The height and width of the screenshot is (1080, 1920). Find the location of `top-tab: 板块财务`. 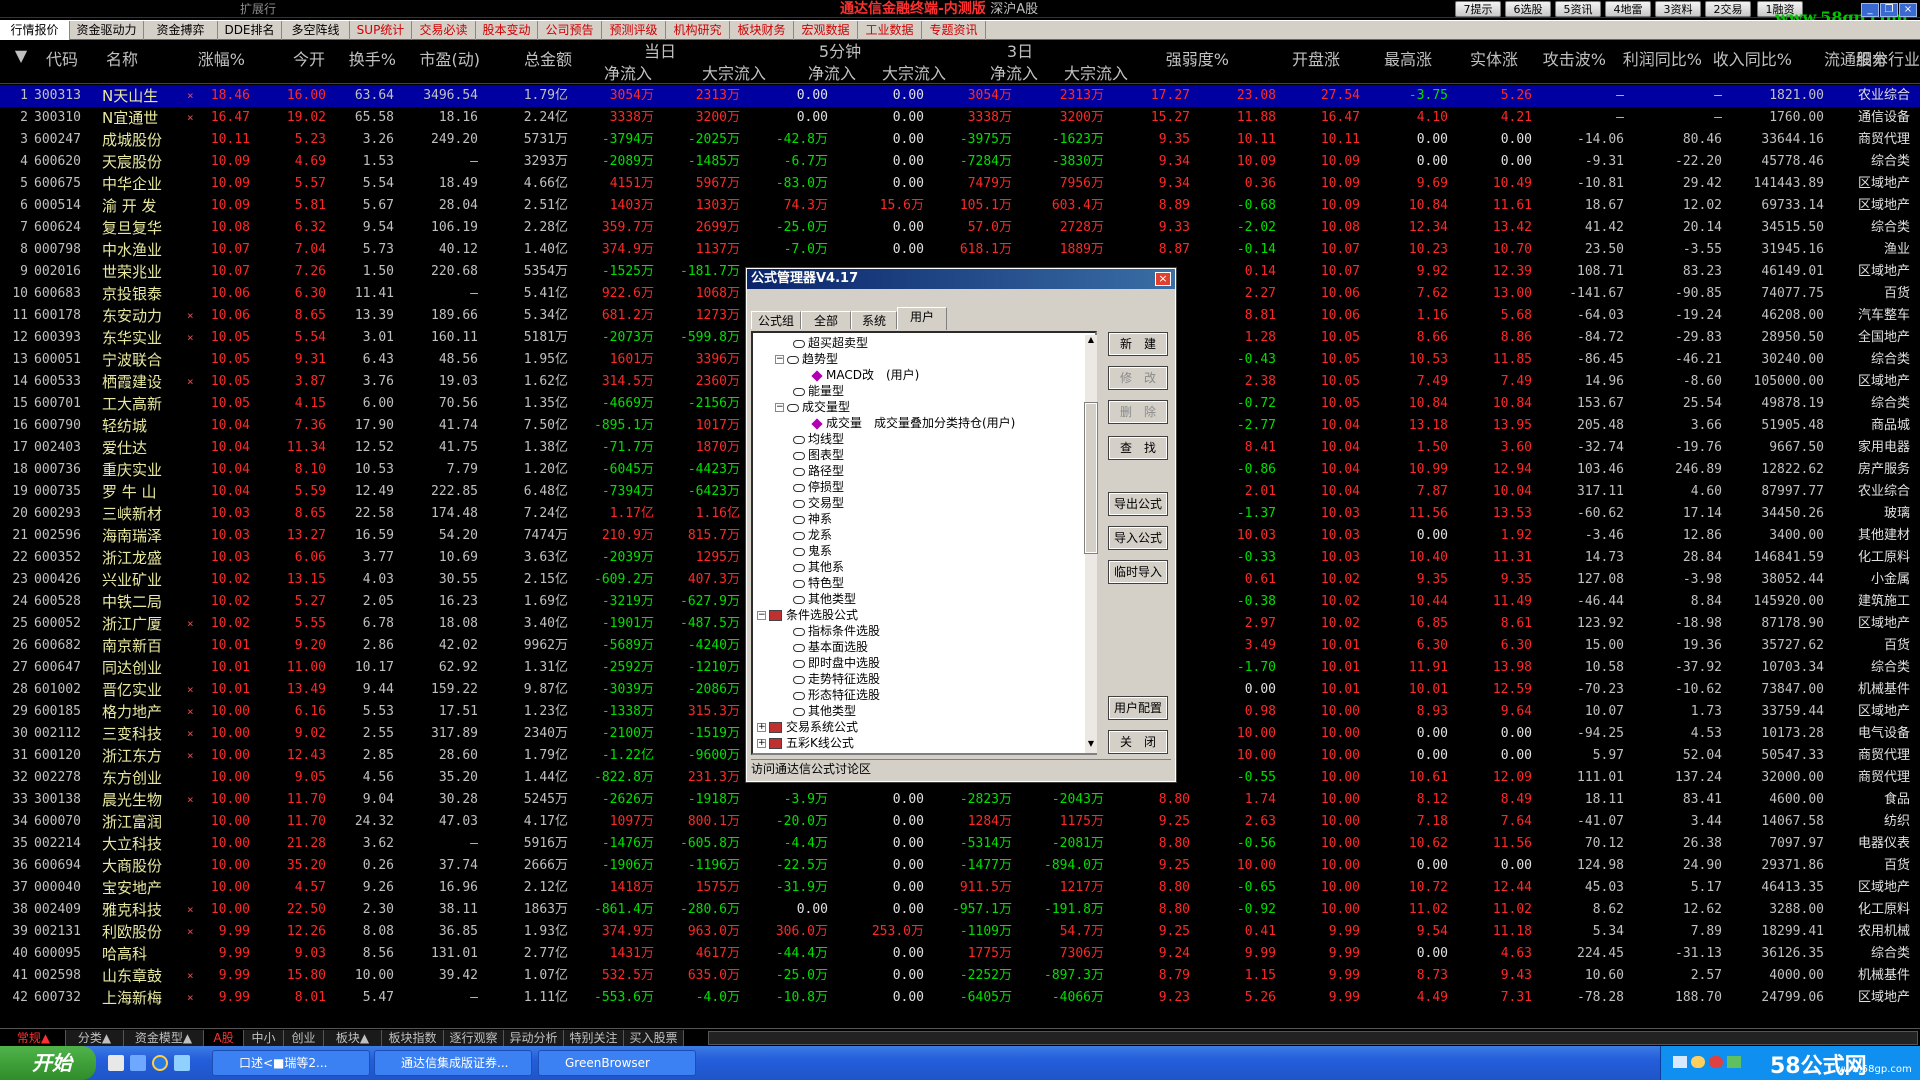

top-tab: 板块财务 is located at coordinates (762, 30).